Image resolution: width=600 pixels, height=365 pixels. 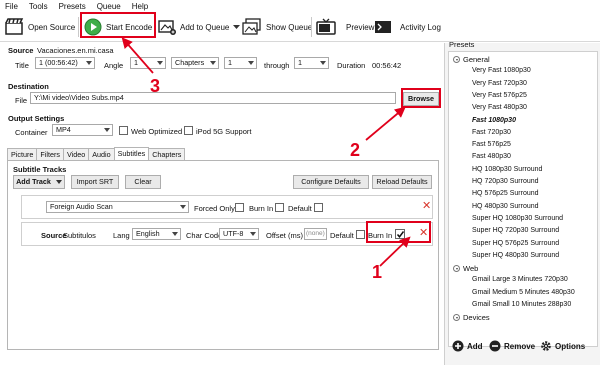 What do you see at coordinates (377, 272) in the screenshot?
I see `annotation-number-1: 1` at bounding box center [377, 272].